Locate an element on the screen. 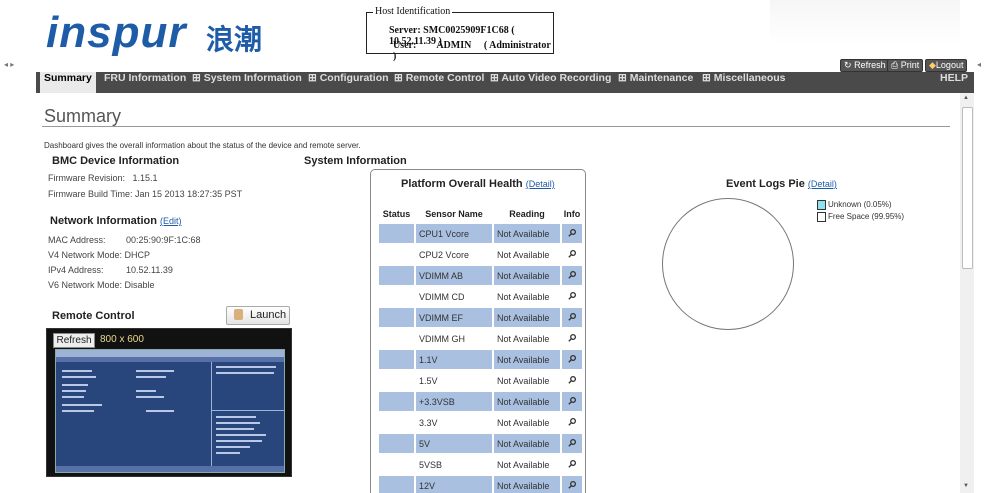 The height and width of the screenshot is (493, 989). event-logs-pie is located at coordinates (728, 264).